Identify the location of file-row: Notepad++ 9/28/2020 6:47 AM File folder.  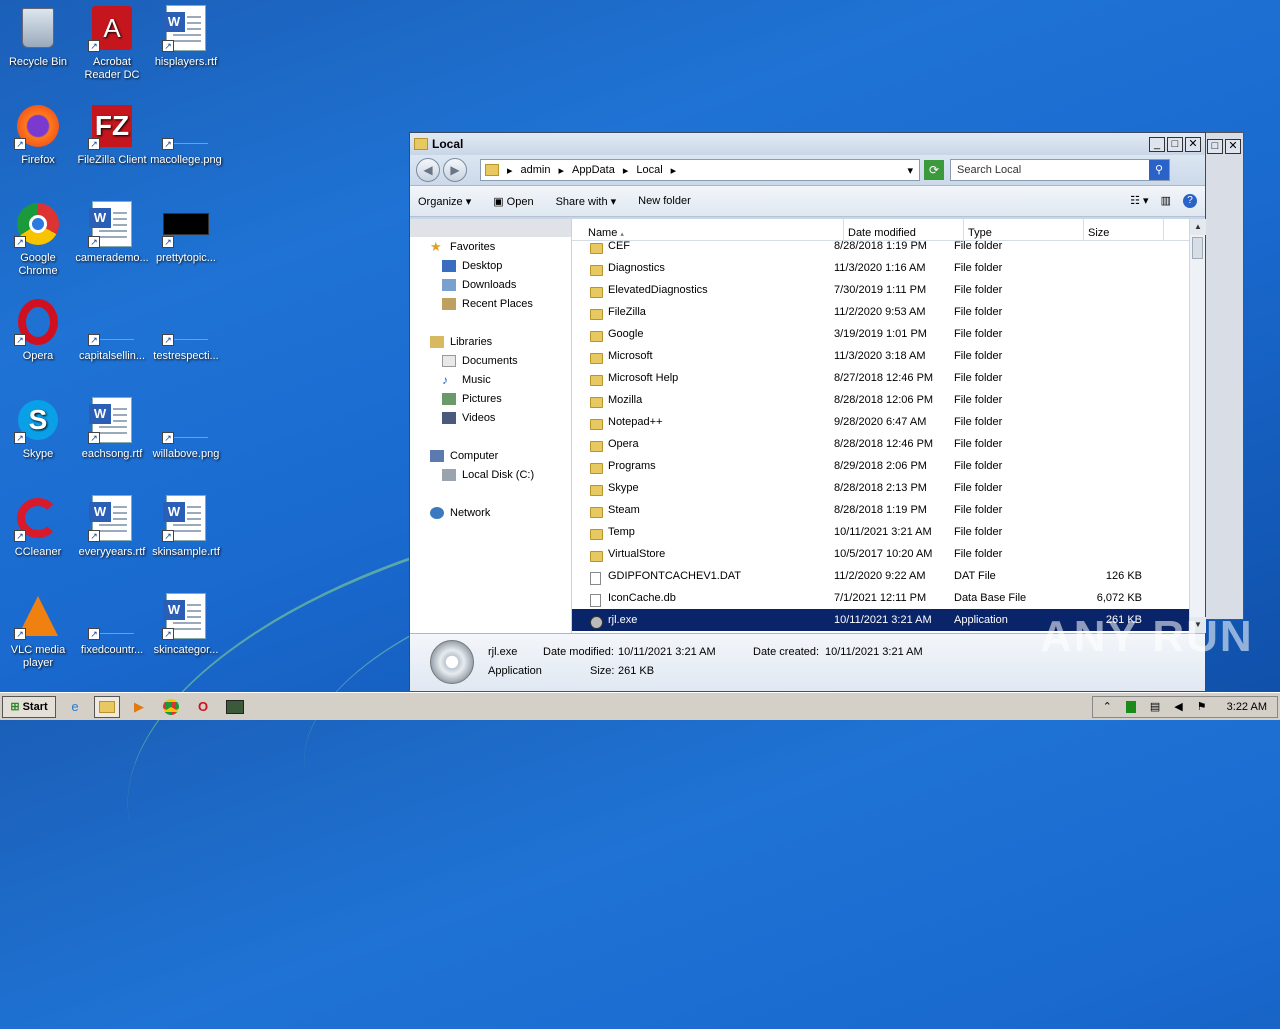
(880, 422).